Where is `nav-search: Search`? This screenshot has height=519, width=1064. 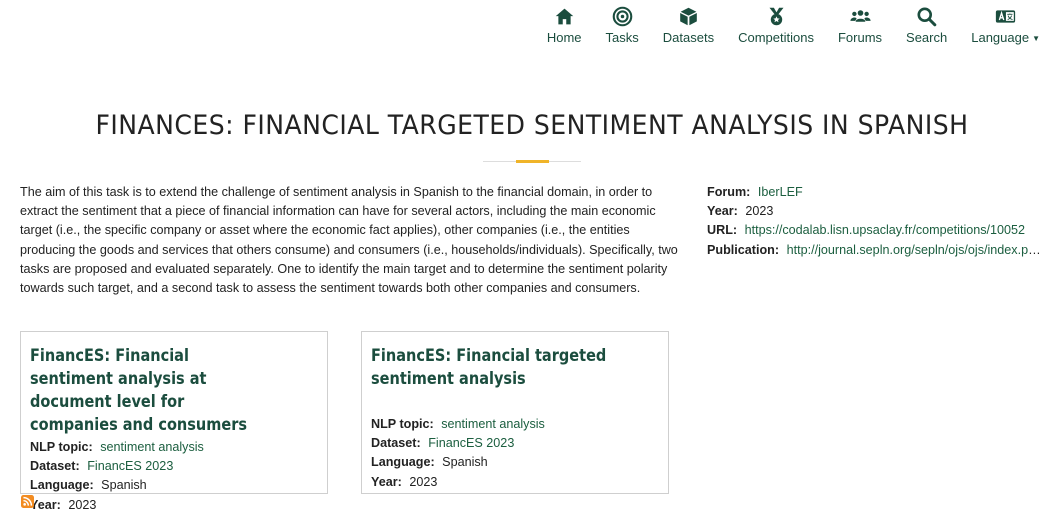
nav-search: Search is located at coordinates (926, 25).